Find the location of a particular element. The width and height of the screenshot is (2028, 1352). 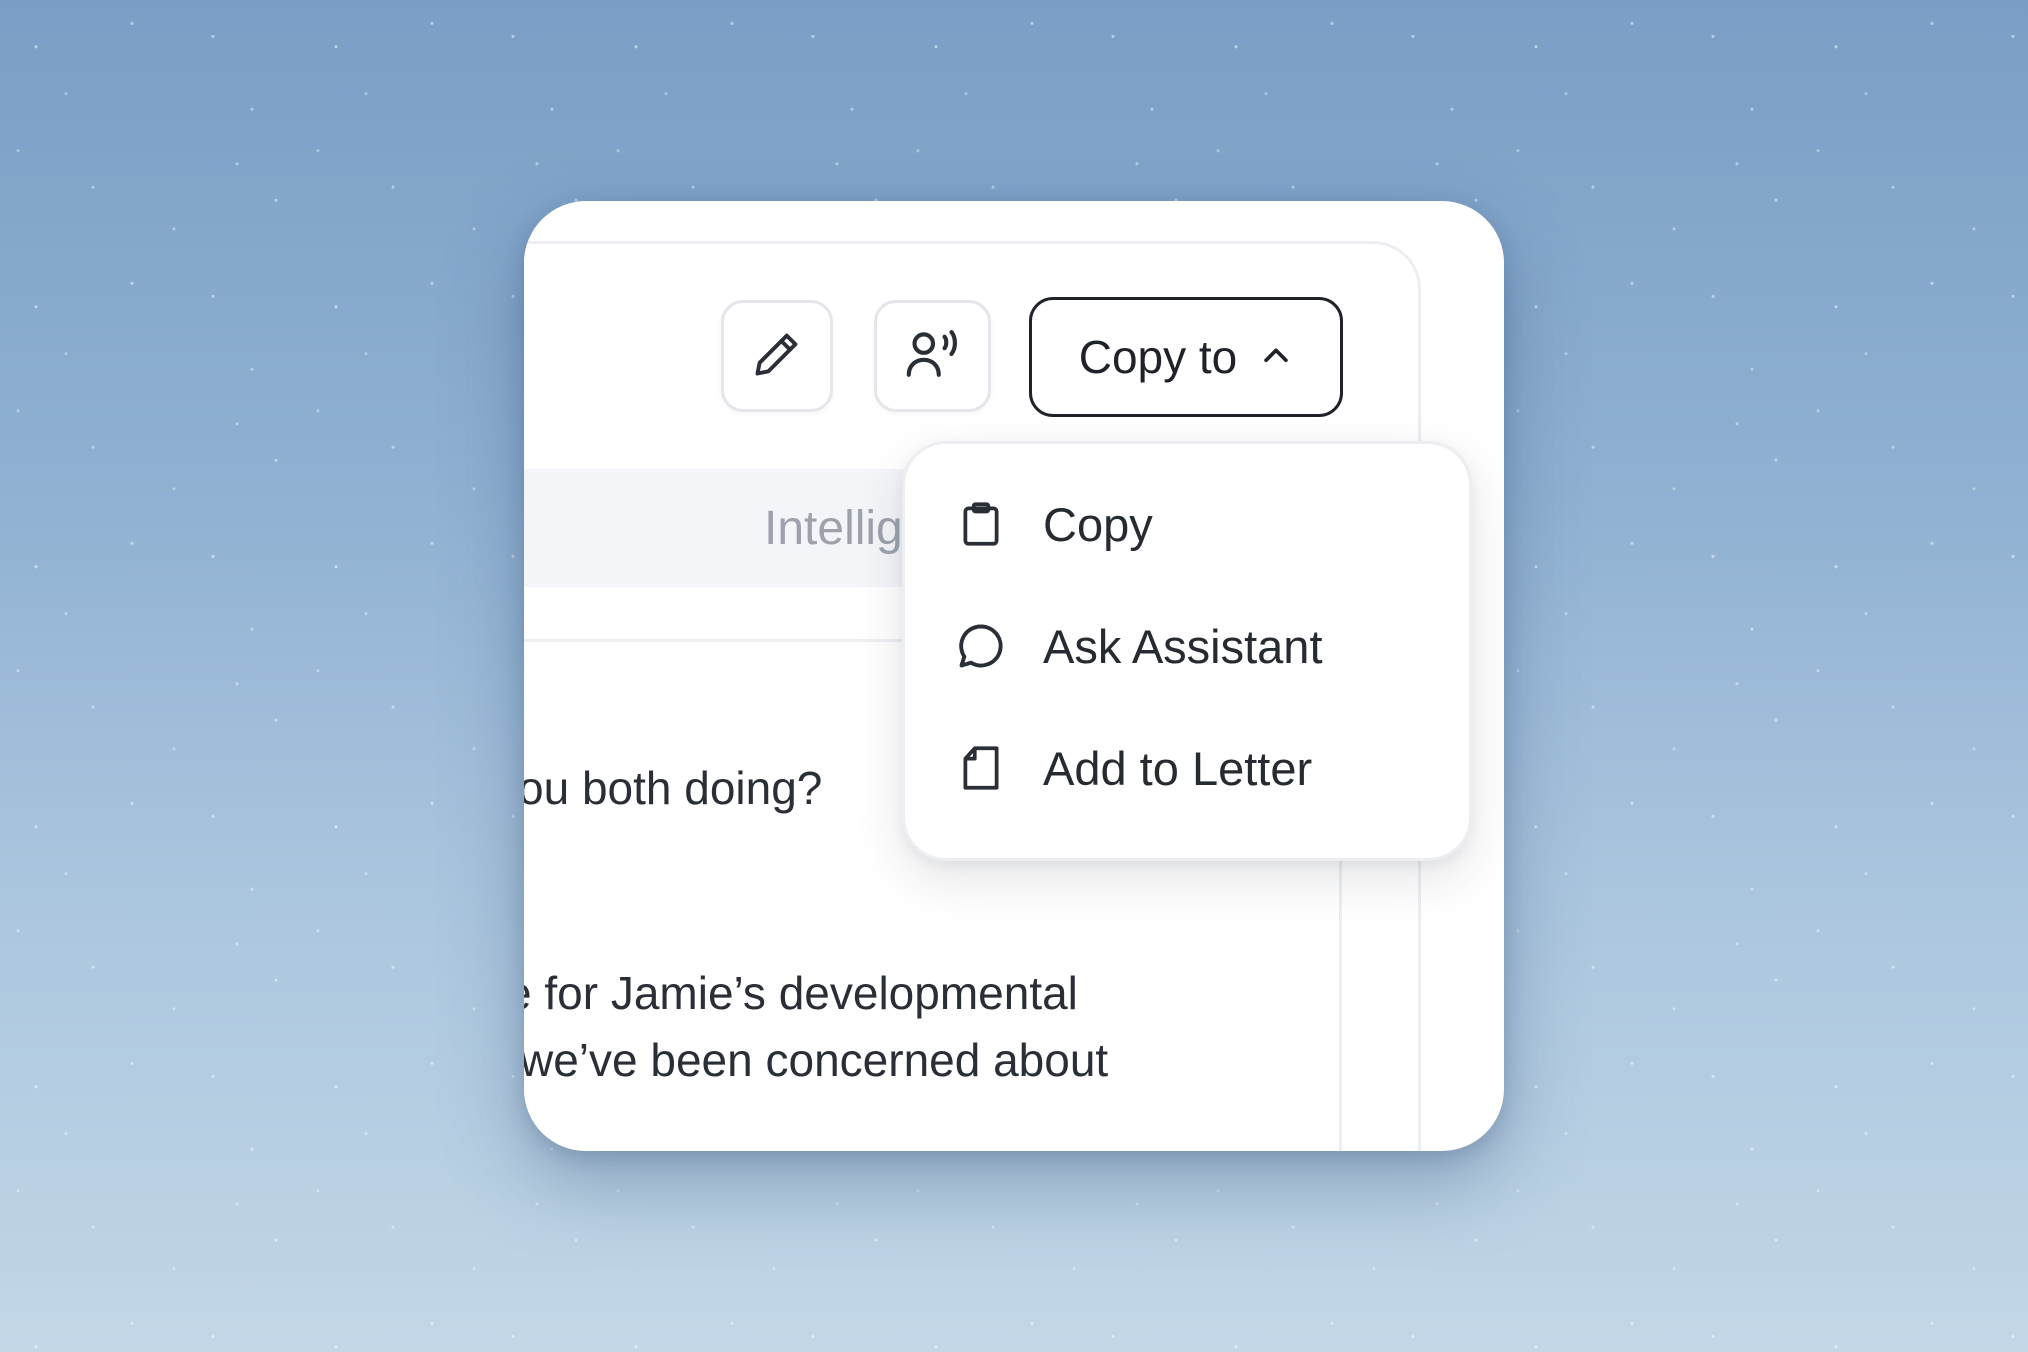

copy-to-button: Copy to is located at coordinates (1186, 357).